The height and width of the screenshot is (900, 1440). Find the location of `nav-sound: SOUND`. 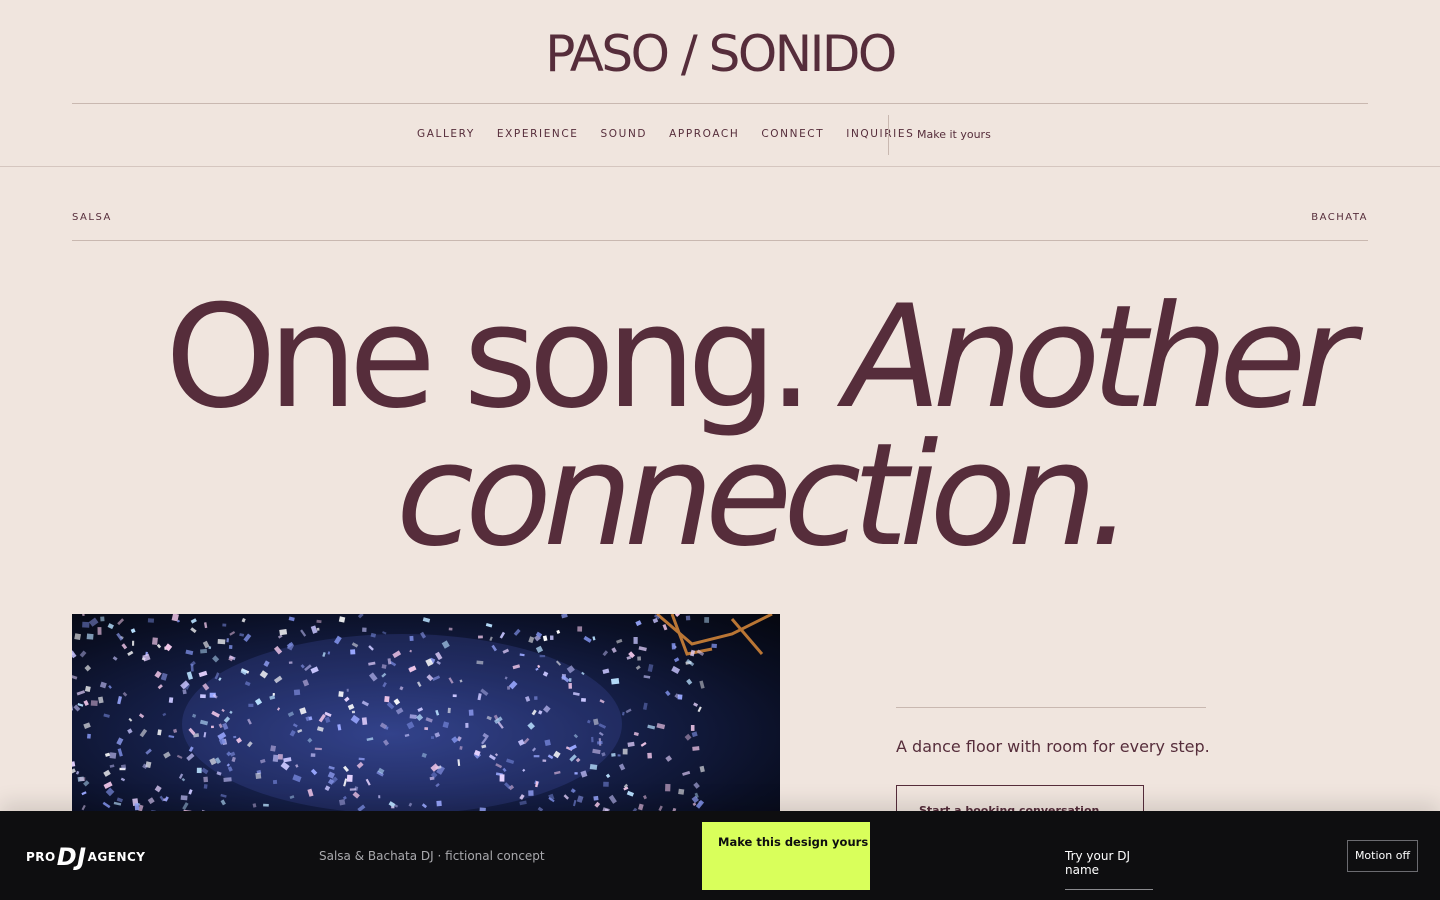

nav-sound: SOUND is located at coordinates (624, 134).